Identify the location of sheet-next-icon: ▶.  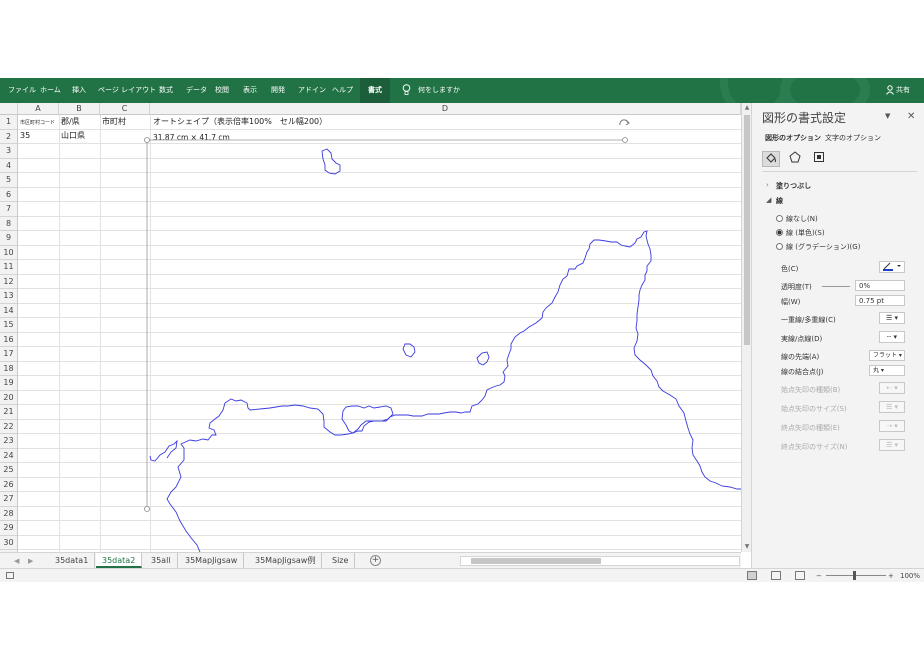
(30, 561).